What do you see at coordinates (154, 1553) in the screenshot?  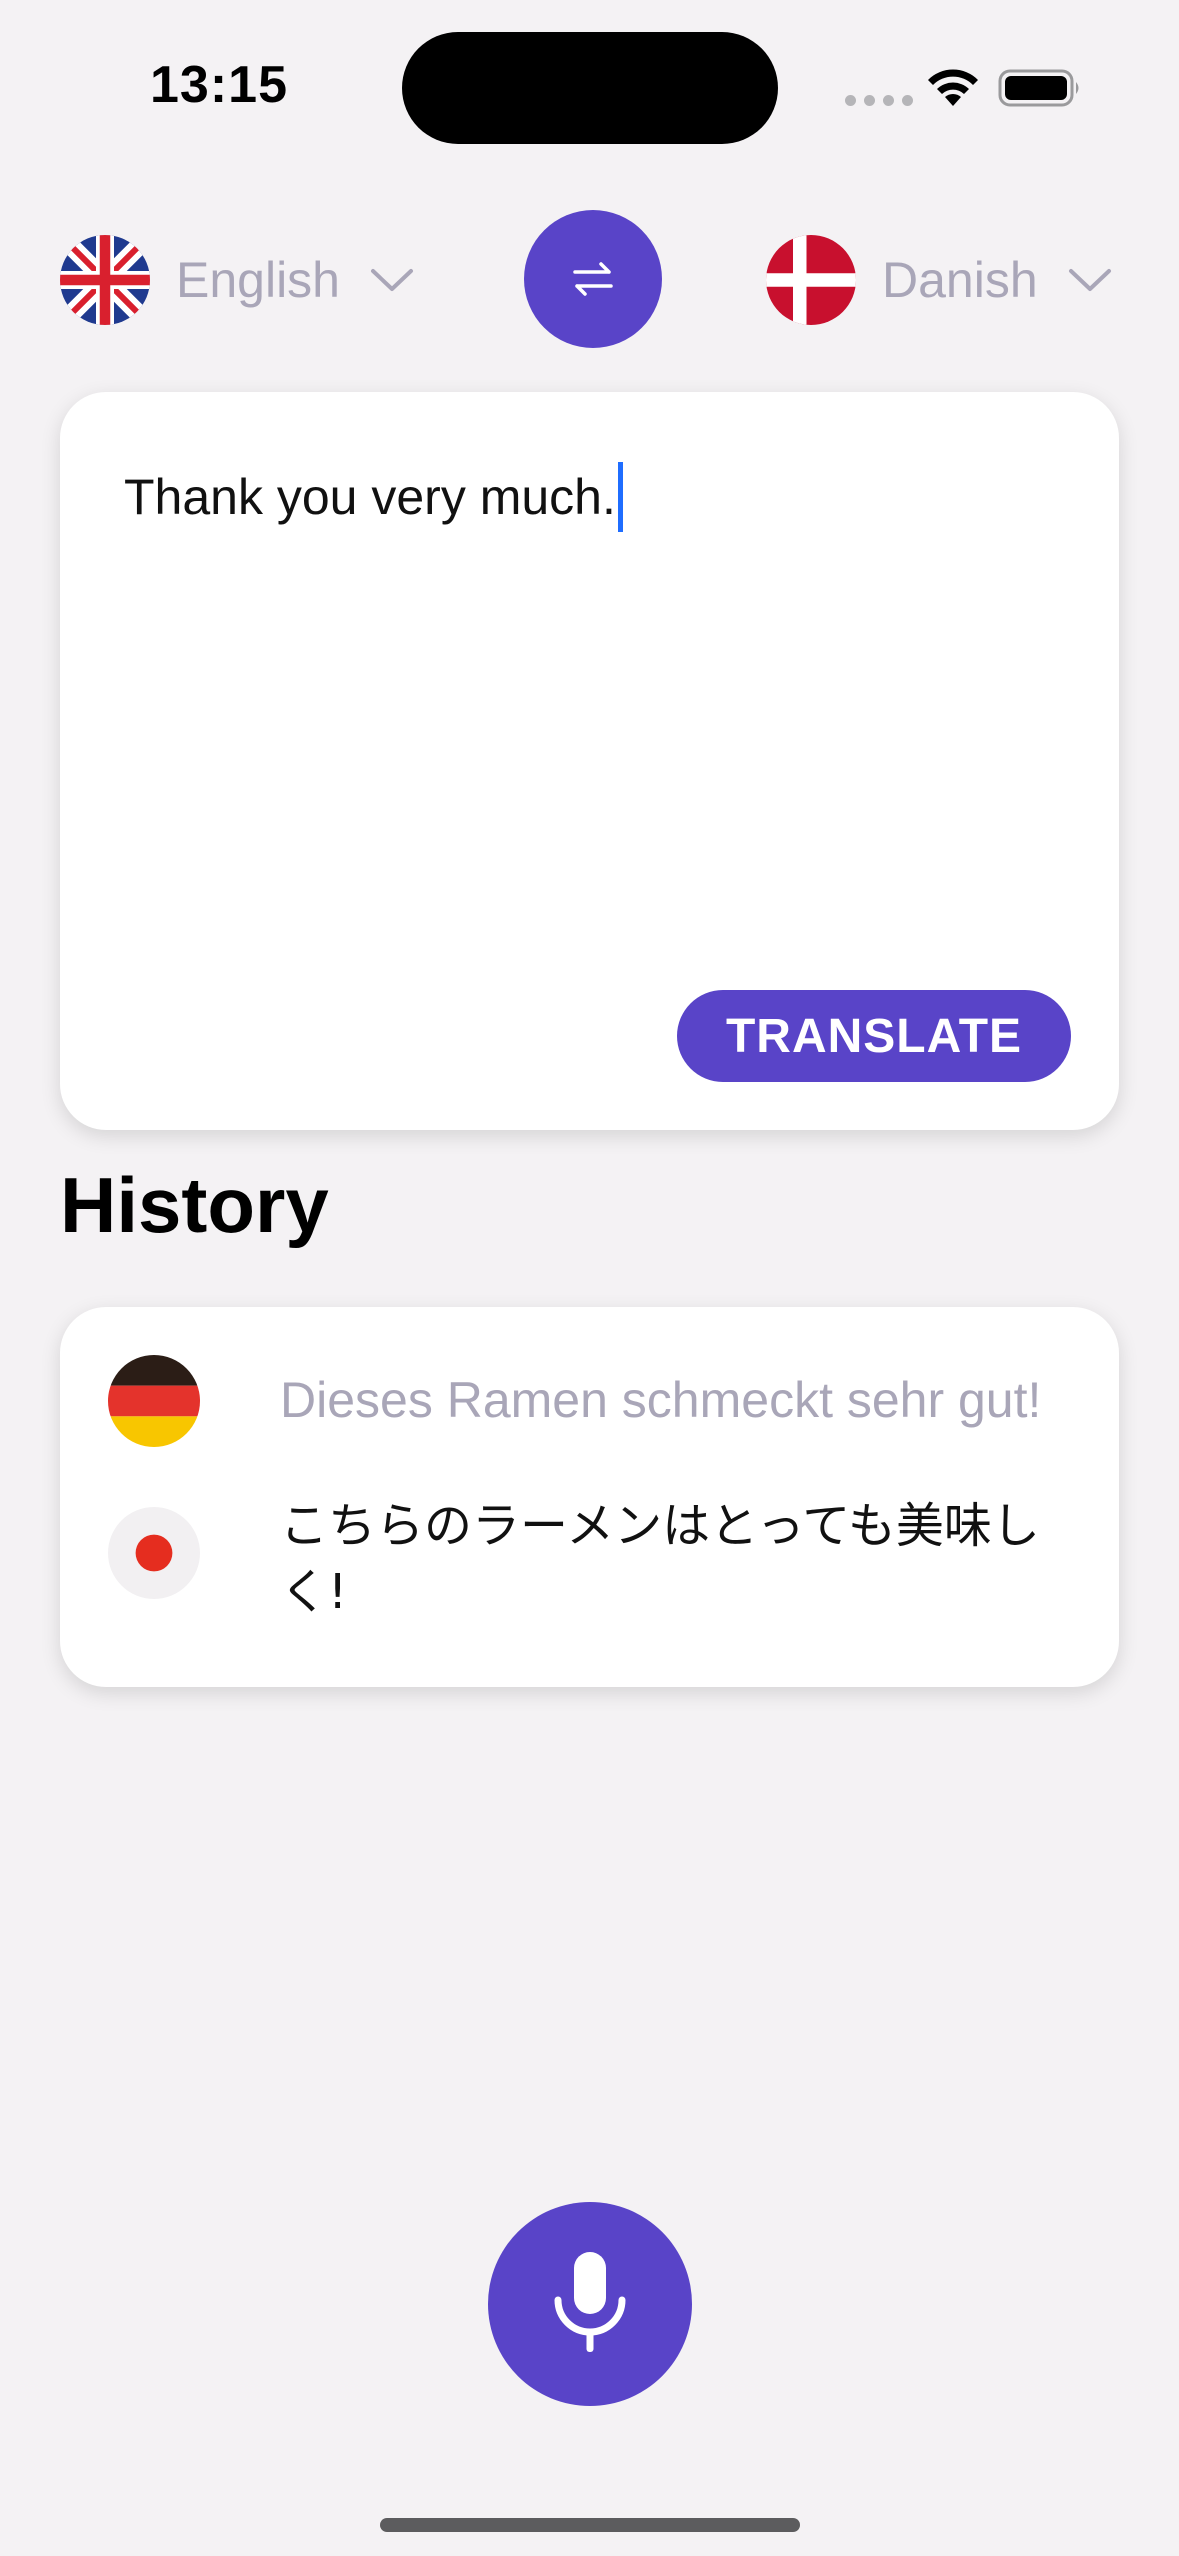 I see `japan-flag-icon` at bounding box center [154, 1553].